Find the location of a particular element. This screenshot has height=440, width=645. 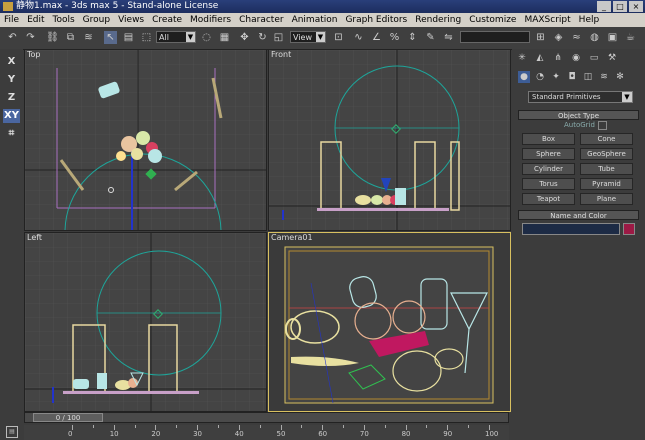

space-warps-icon: ≋ is located at coordinates (604, 77).